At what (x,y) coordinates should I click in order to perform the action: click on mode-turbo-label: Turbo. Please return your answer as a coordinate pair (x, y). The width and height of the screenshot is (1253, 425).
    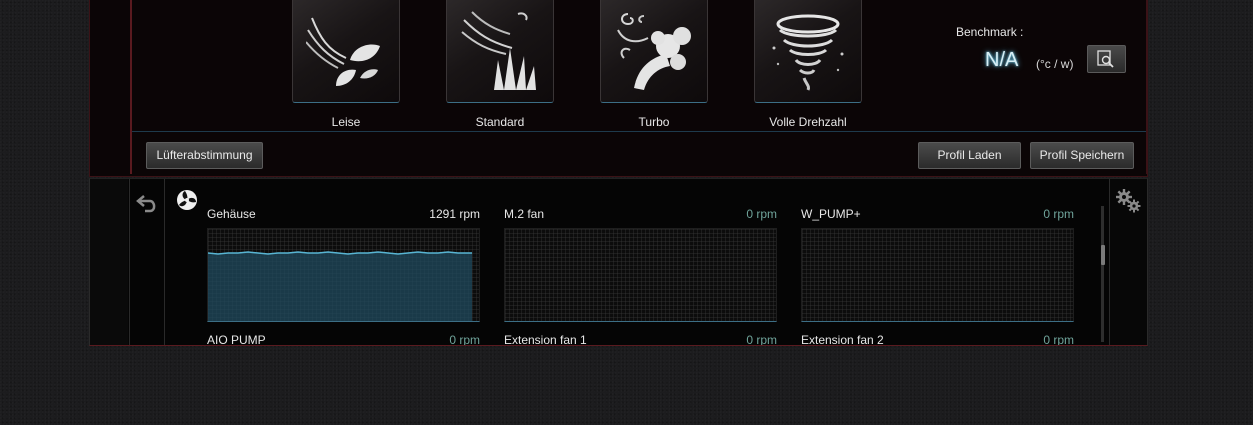
    Looking at the image, I should click on (654, 122).